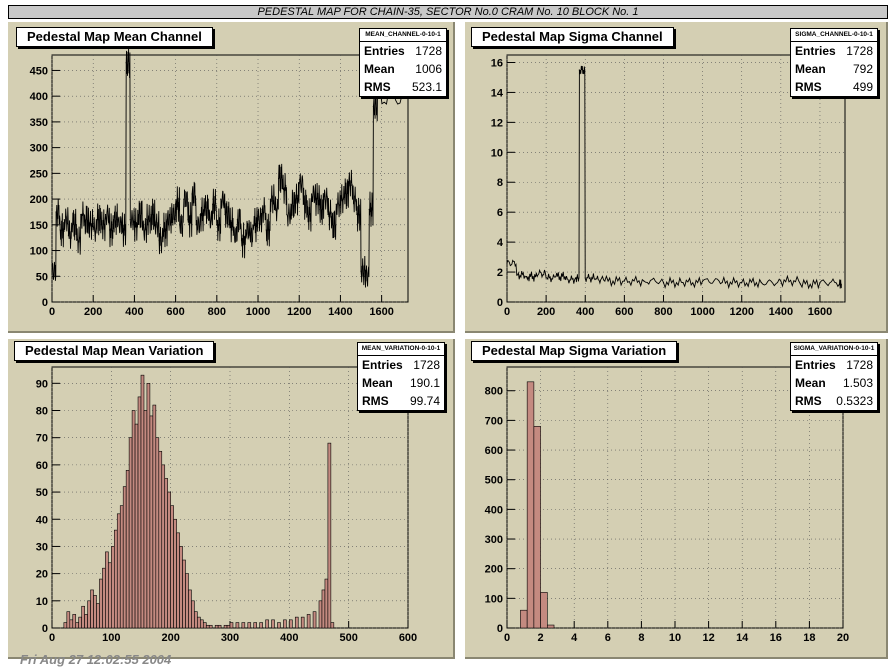 The width and height of the screenshot is (896, 668). What do you see at coordinates (111, 638) in the screenshot?
I see `x-tick-label: 100` at bounding box center [111, 638].